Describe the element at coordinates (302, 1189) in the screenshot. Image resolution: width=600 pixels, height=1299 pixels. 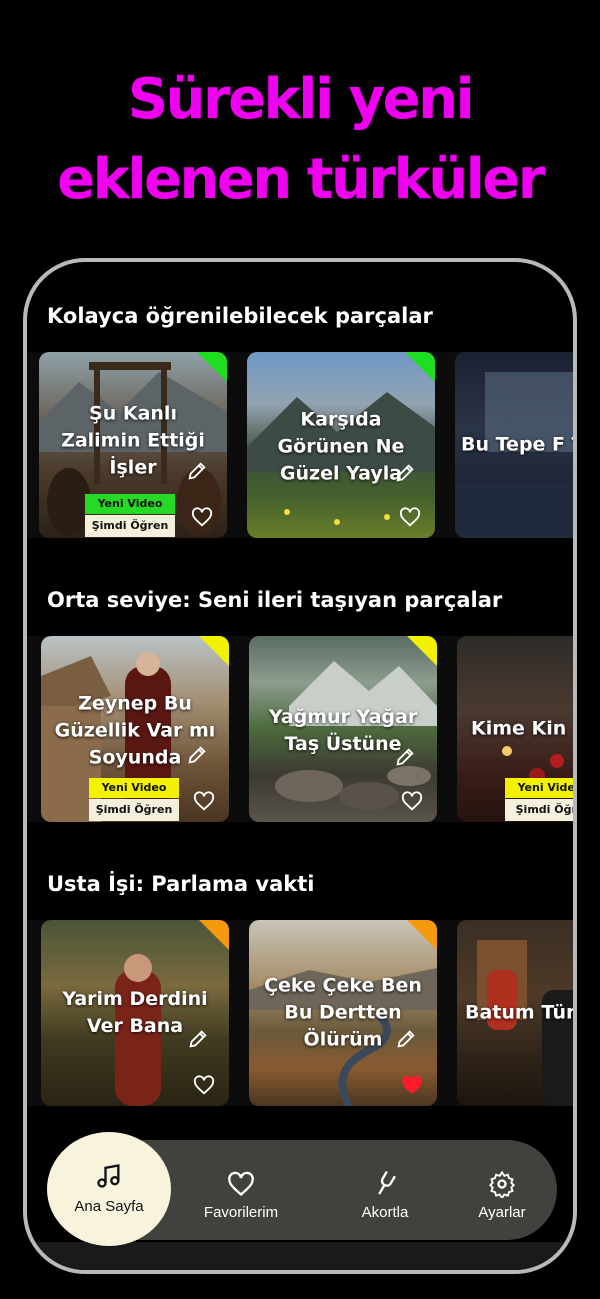
I see `bottom-navigation: Ana Sayfa Favorilerim Akortla Ayarlar` at that location.